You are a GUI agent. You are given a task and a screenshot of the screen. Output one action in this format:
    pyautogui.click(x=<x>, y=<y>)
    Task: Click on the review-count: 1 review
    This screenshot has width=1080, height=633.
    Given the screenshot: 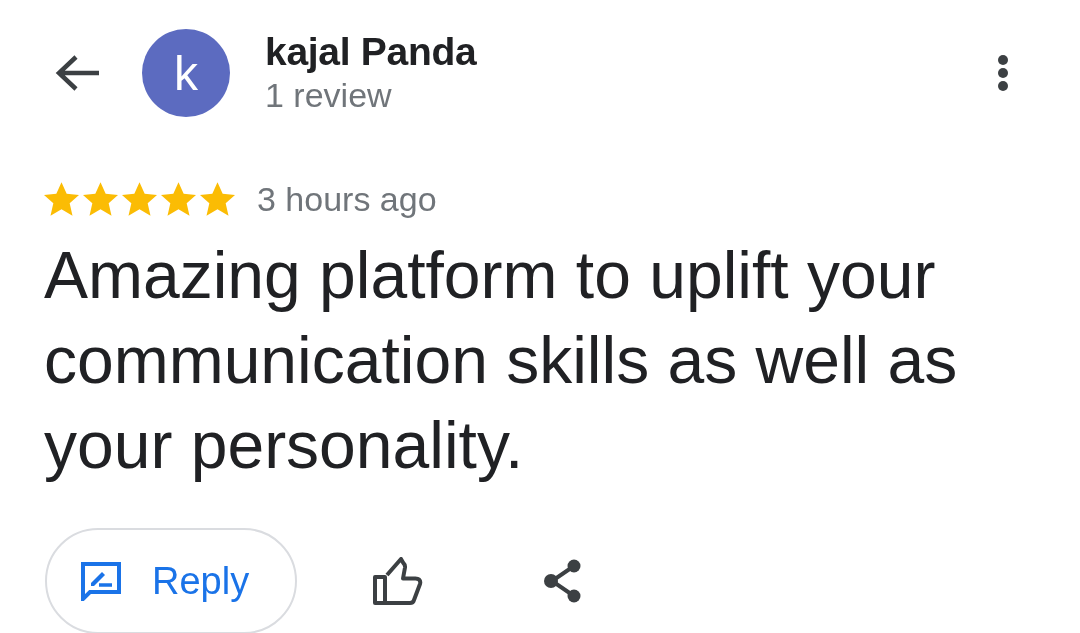 What is the action you would take?
    pyautogui.click(x=328, y=95)
    